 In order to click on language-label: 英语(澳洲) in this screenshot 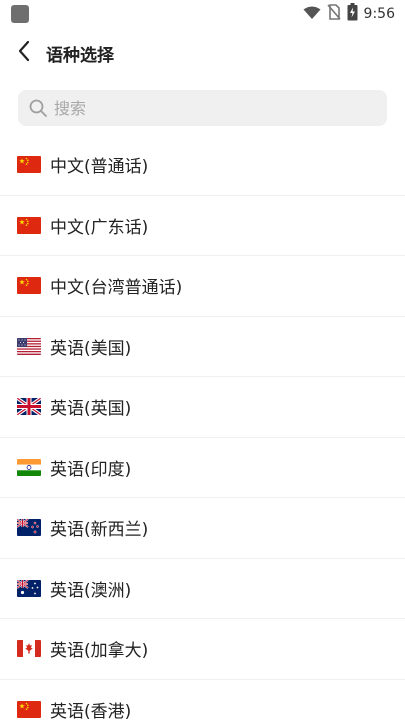, I will do `click(91, 590)`.